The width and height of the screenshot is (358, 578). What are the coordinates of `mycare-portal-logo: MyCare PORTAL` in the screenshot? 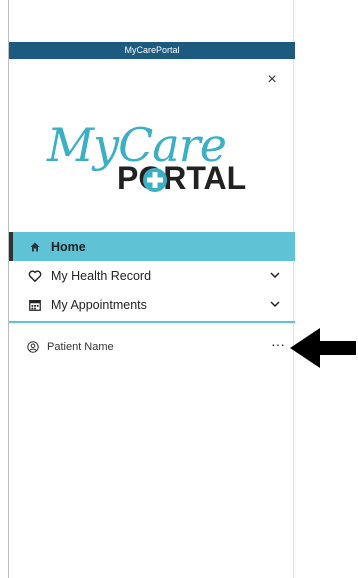 It's located at (154, 159).